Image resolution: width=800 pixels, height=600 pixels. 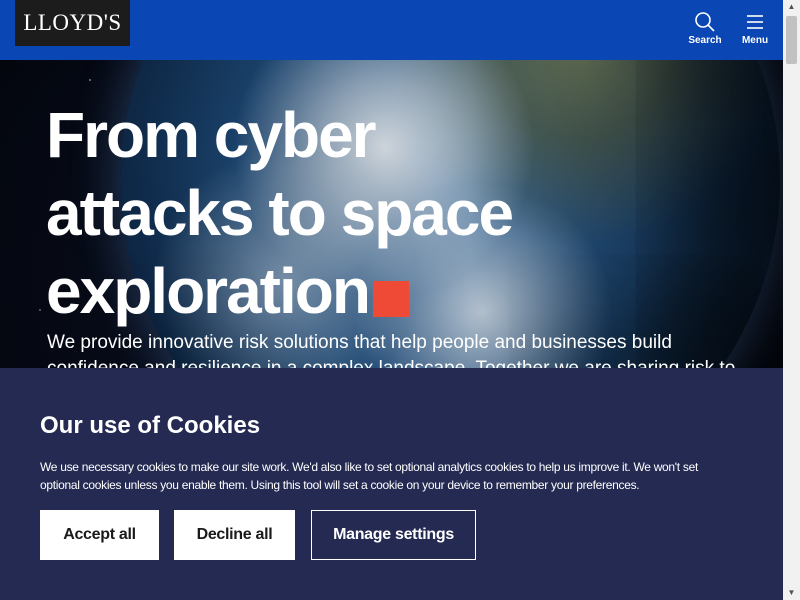 I want to click on search-label: Search, so click(x=705, y=40).